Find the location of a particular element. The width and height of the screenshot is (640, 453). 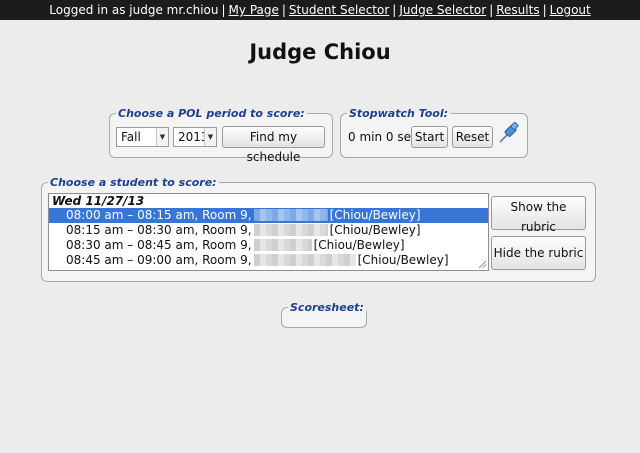

nav-link-results: Results is located at coordinates (517, 10).